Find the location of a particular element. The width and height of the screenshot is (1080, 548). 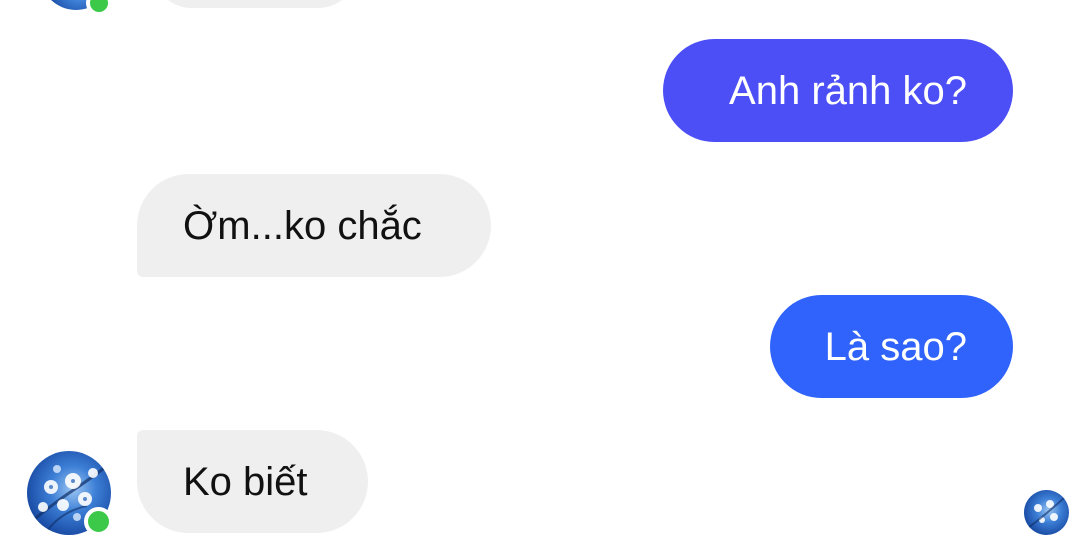

message-text: Ko biết is located at coordinates (245, 481).